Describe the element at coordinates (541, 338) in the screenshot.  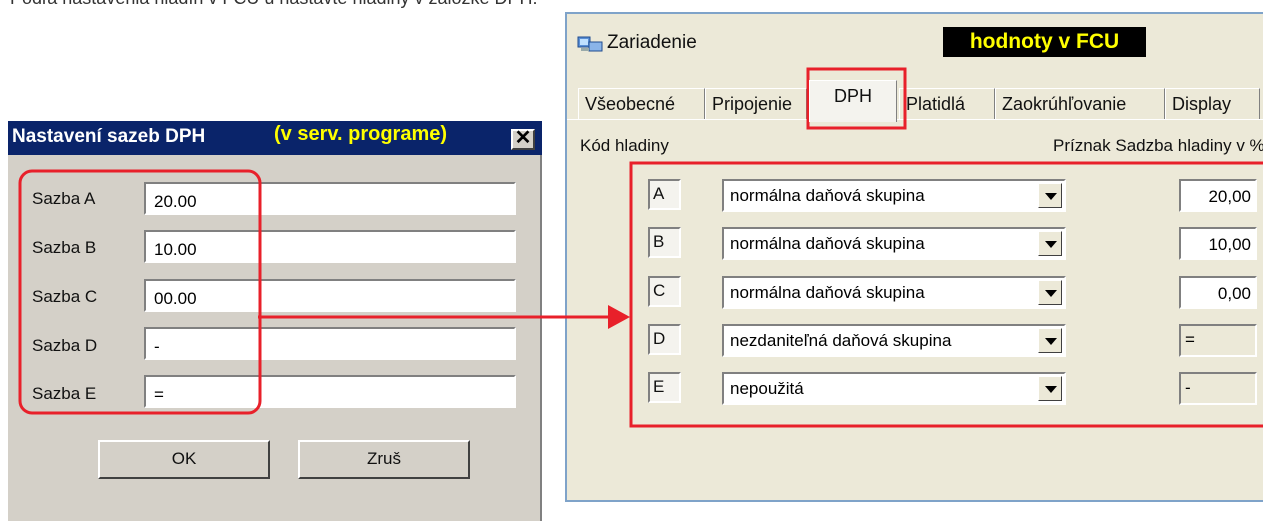
I see `dialog-edge` at that location.